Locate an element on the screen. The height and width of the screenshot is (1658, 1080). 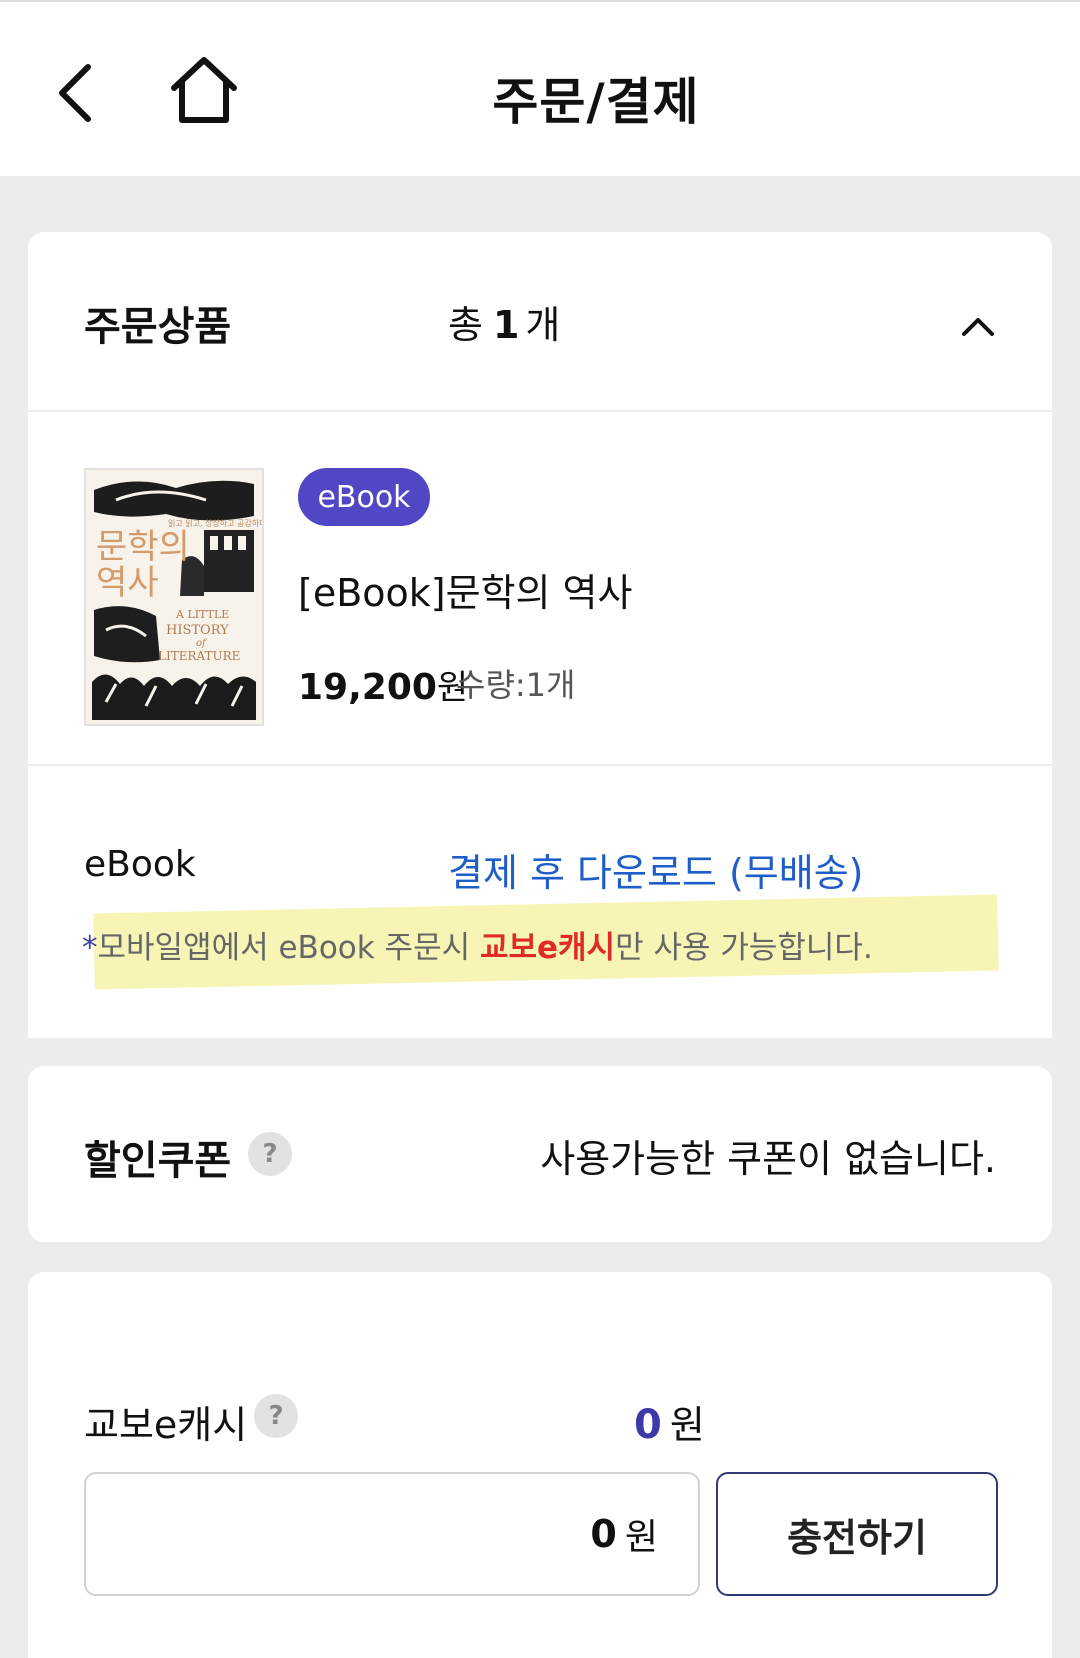
cover-title-line2: 역사 is located at coordinates (127, 583).